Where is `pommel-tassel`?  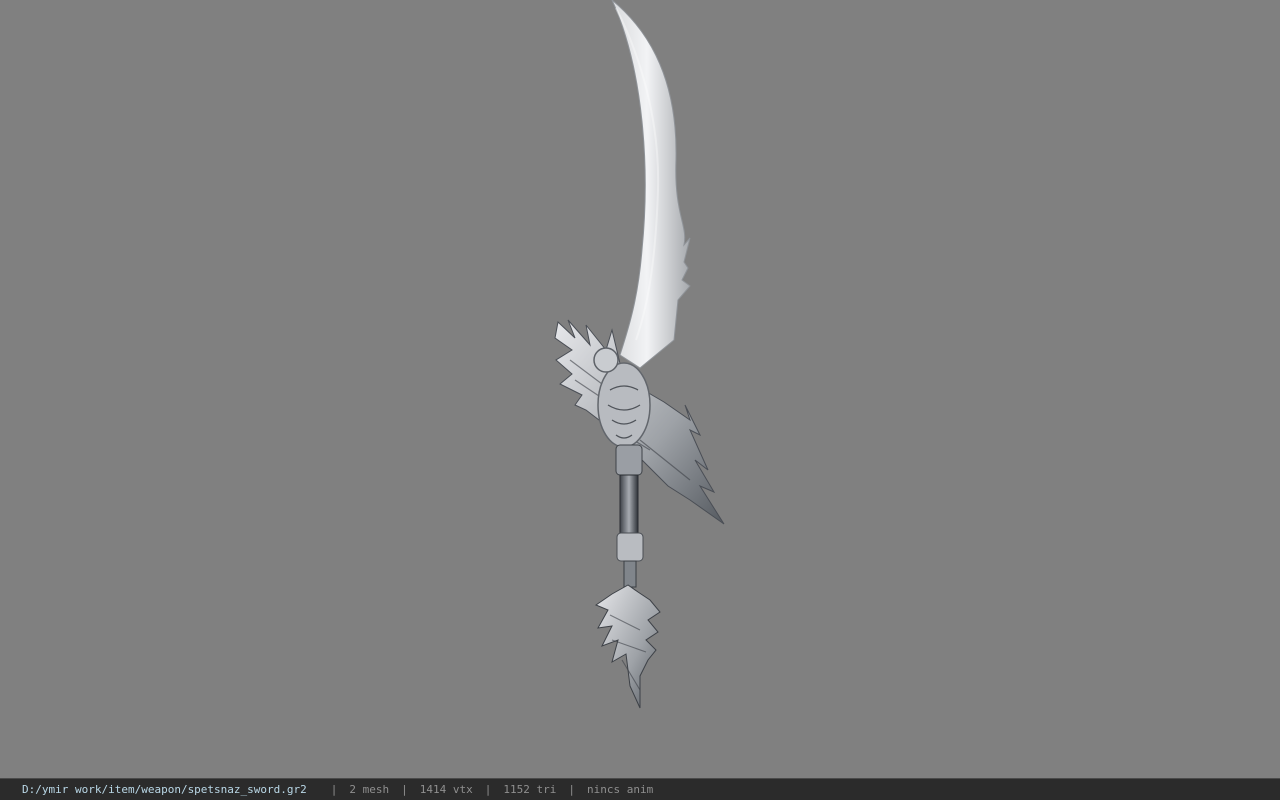
pommel-tassel is located at coordinates (627, 646).